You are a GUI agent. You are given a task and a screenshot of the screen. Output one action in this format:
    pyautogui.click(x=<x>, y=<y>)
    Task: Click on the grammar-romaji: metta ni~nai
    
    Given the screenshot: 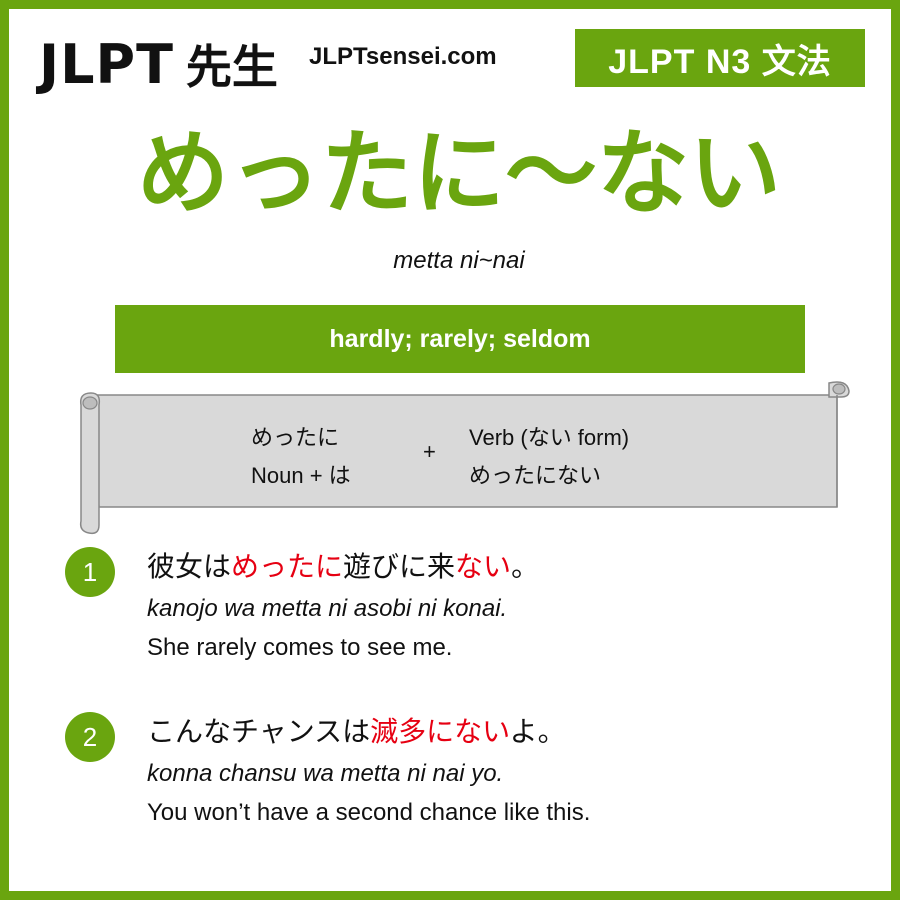 What is the action you would take?
    pyautogui.click(x=459, y=260)
    